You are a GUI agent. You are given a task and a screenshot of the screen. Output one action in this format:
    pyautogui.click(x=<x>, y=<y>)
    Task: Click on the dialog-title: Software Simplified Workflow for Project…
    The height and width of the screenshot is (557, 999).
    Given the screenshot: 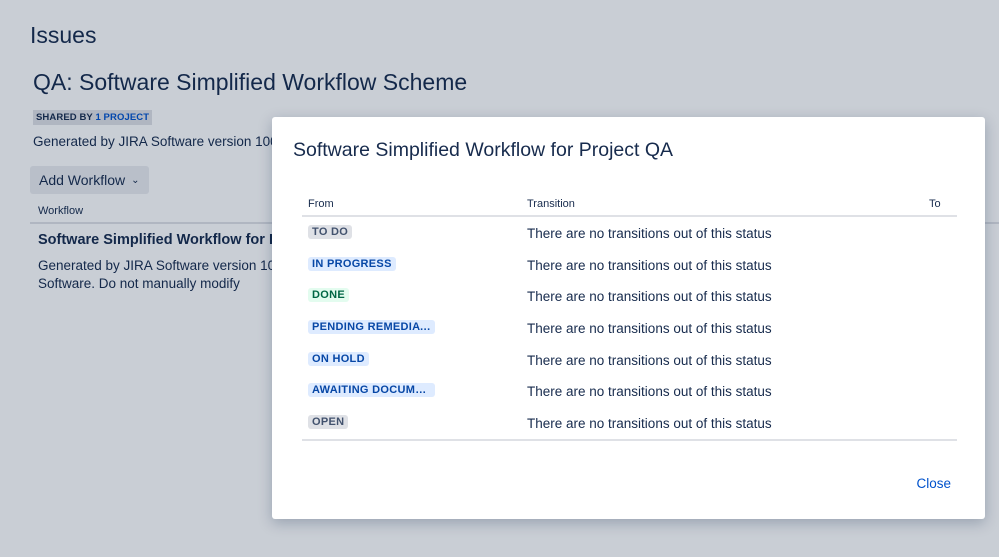 What is the action you would take?
    pyautogui.click(x=483, y=150)
    